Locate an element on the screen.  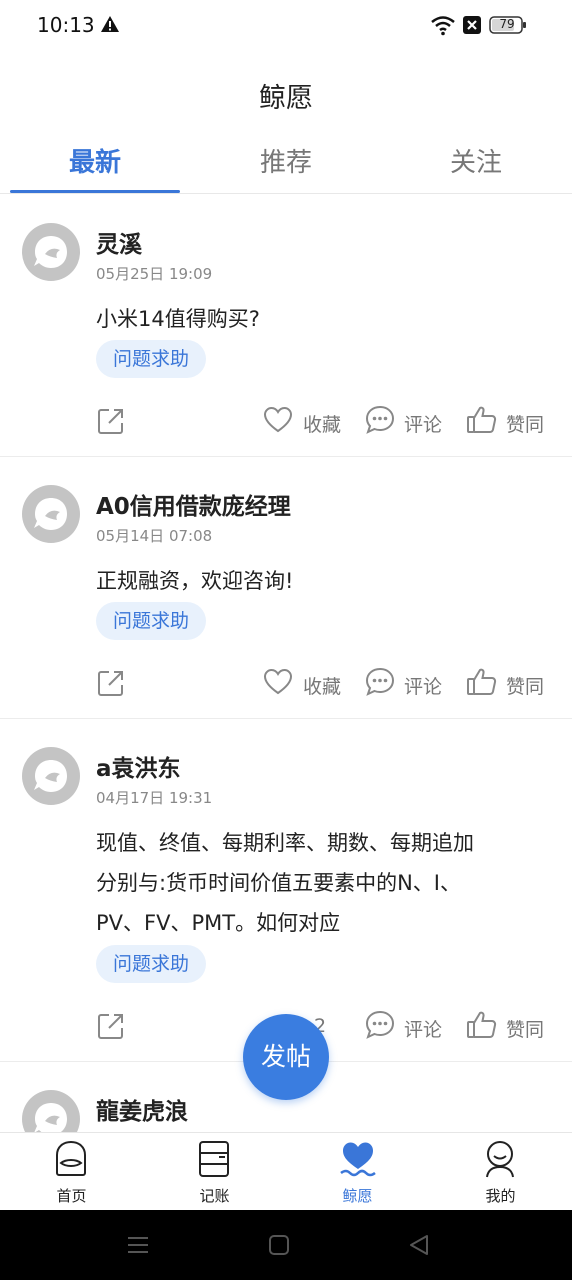
nav-label-home: 首页 is located at coordinates (71, 1196).